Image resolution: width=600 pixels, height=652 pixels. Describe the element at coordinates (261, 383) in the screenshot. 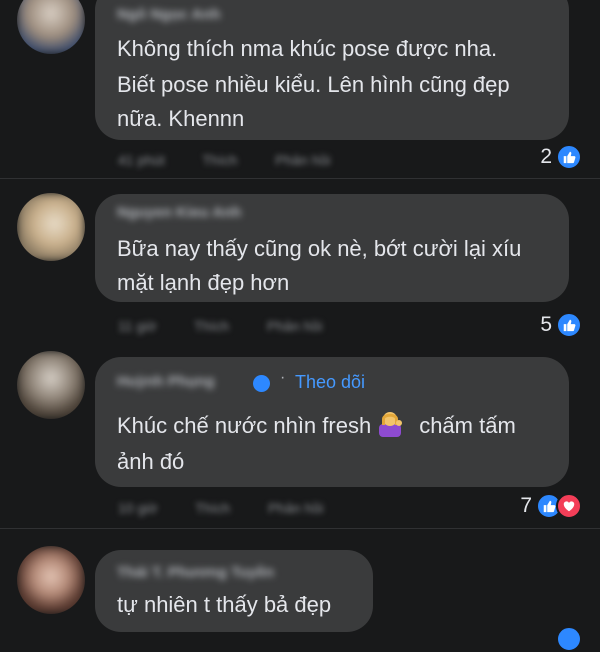

I see `verified-badge-icon` at that location.